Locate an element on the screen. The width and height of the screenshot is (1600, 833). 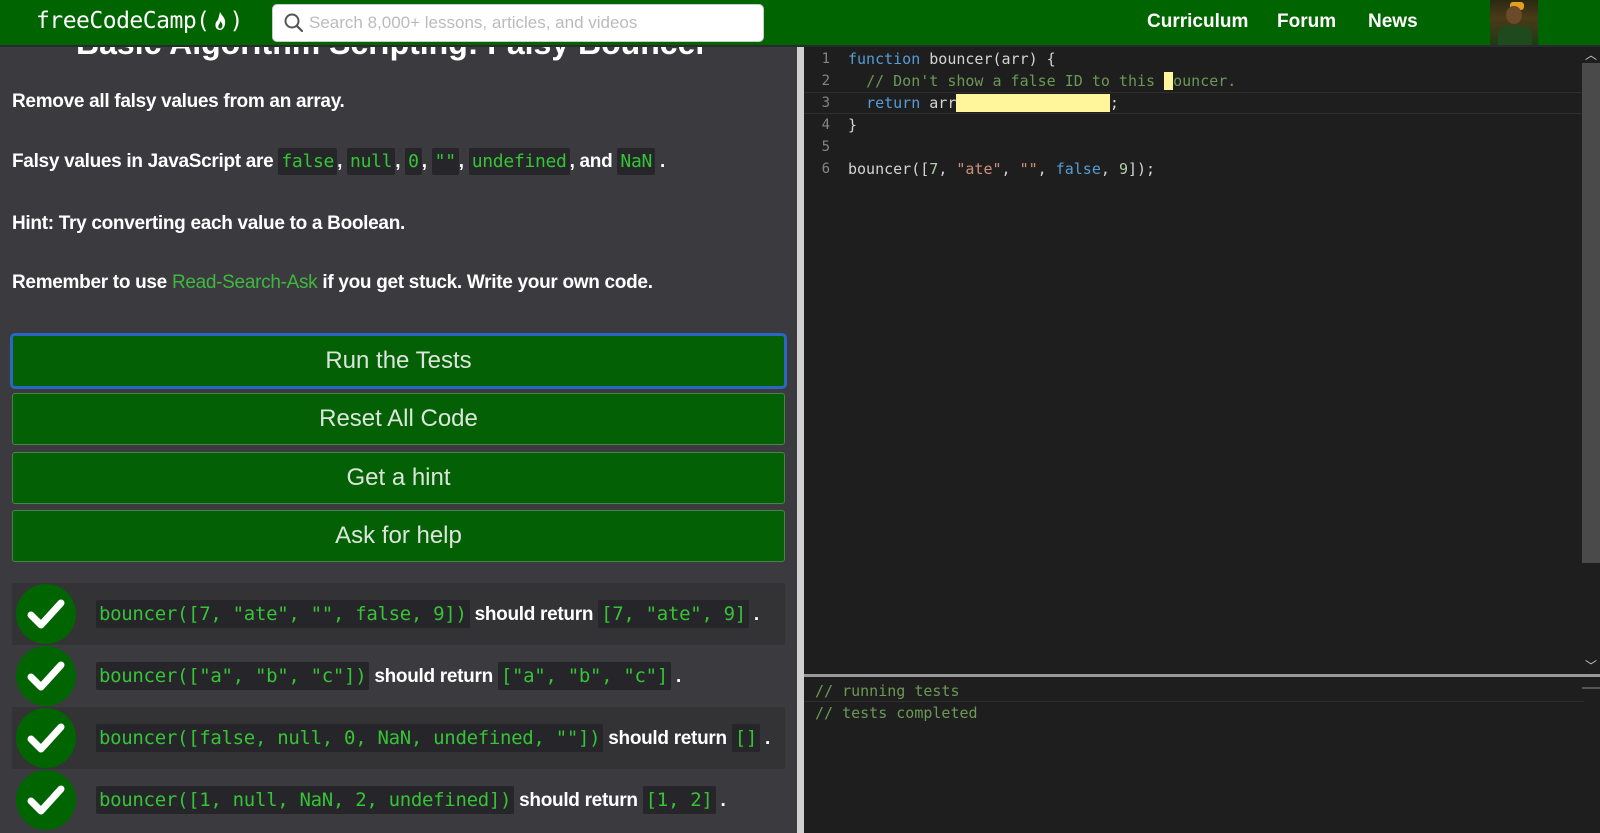
search-icon is located at coordinates (294, 23).